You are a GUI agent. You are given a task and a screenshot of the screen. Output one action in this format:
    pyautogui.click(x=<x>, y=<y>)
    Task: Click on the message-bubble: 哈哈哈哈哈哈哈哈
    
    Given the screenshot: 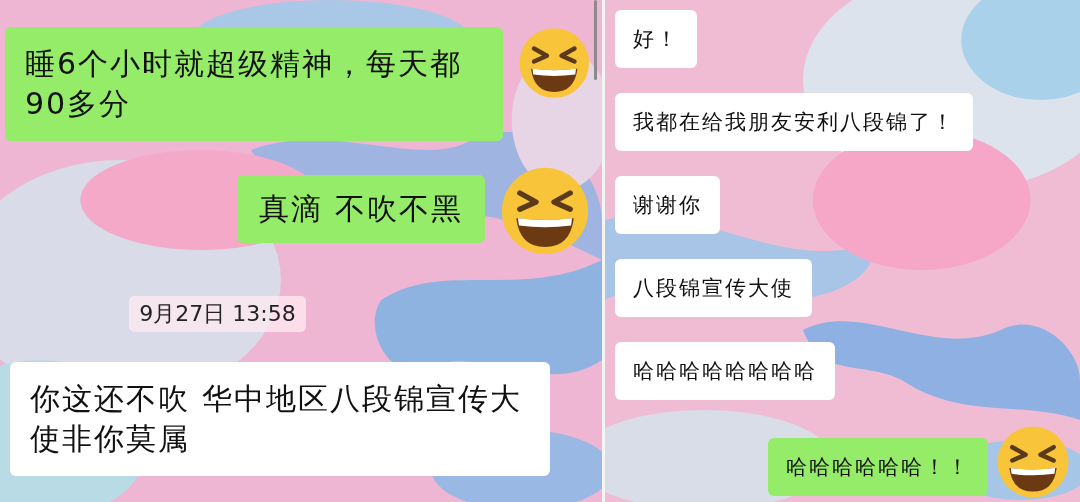 What is the action you would take?
    pyautogui.click(x=725, y=371)
    